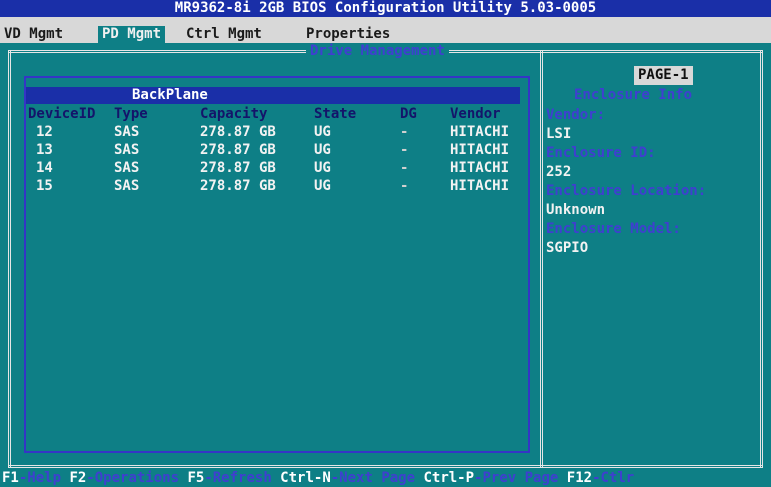  What do you see at coordinates (62, 114) in the screenshot?
I see `column-header-deviceid: DeviceID` at bounding box center [62, 114].